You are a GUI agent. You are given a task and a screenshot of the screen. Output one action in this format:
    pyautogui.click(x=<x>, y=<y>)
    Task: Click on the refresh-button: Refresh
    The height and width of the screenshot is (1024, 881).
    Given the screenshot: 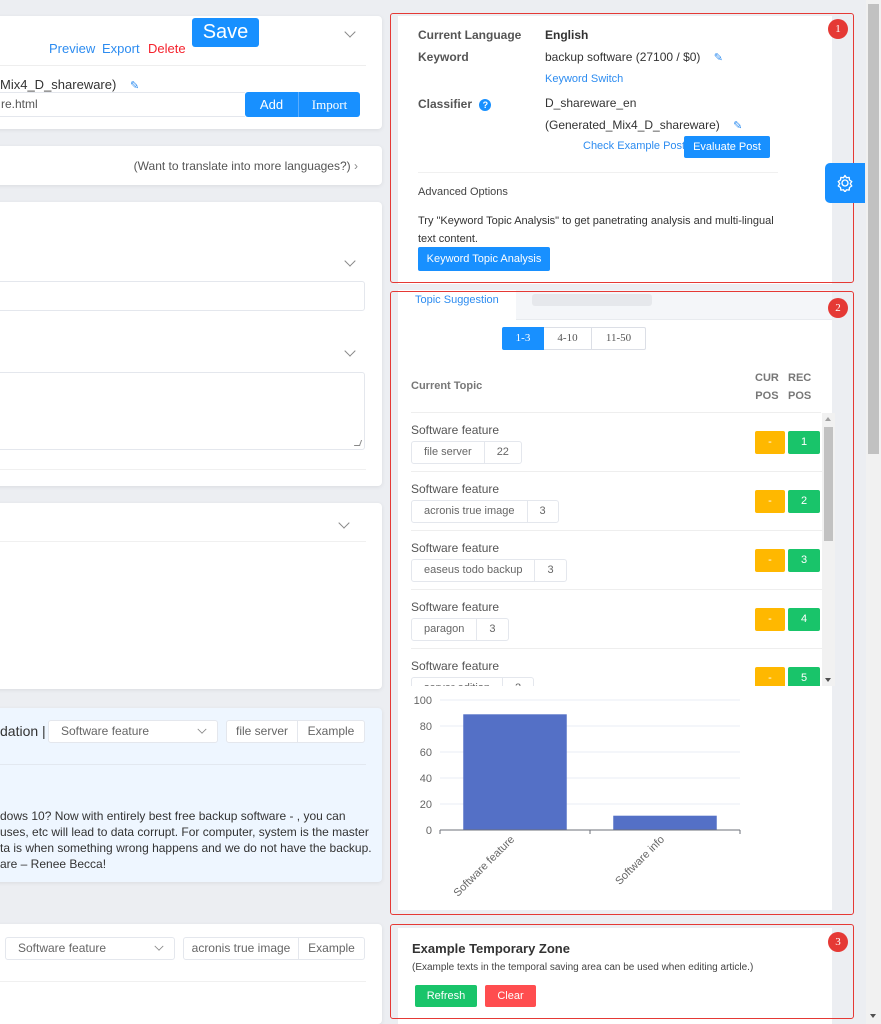 What is the action you would take?
    pyautogui.click(x=446, y=996)
    